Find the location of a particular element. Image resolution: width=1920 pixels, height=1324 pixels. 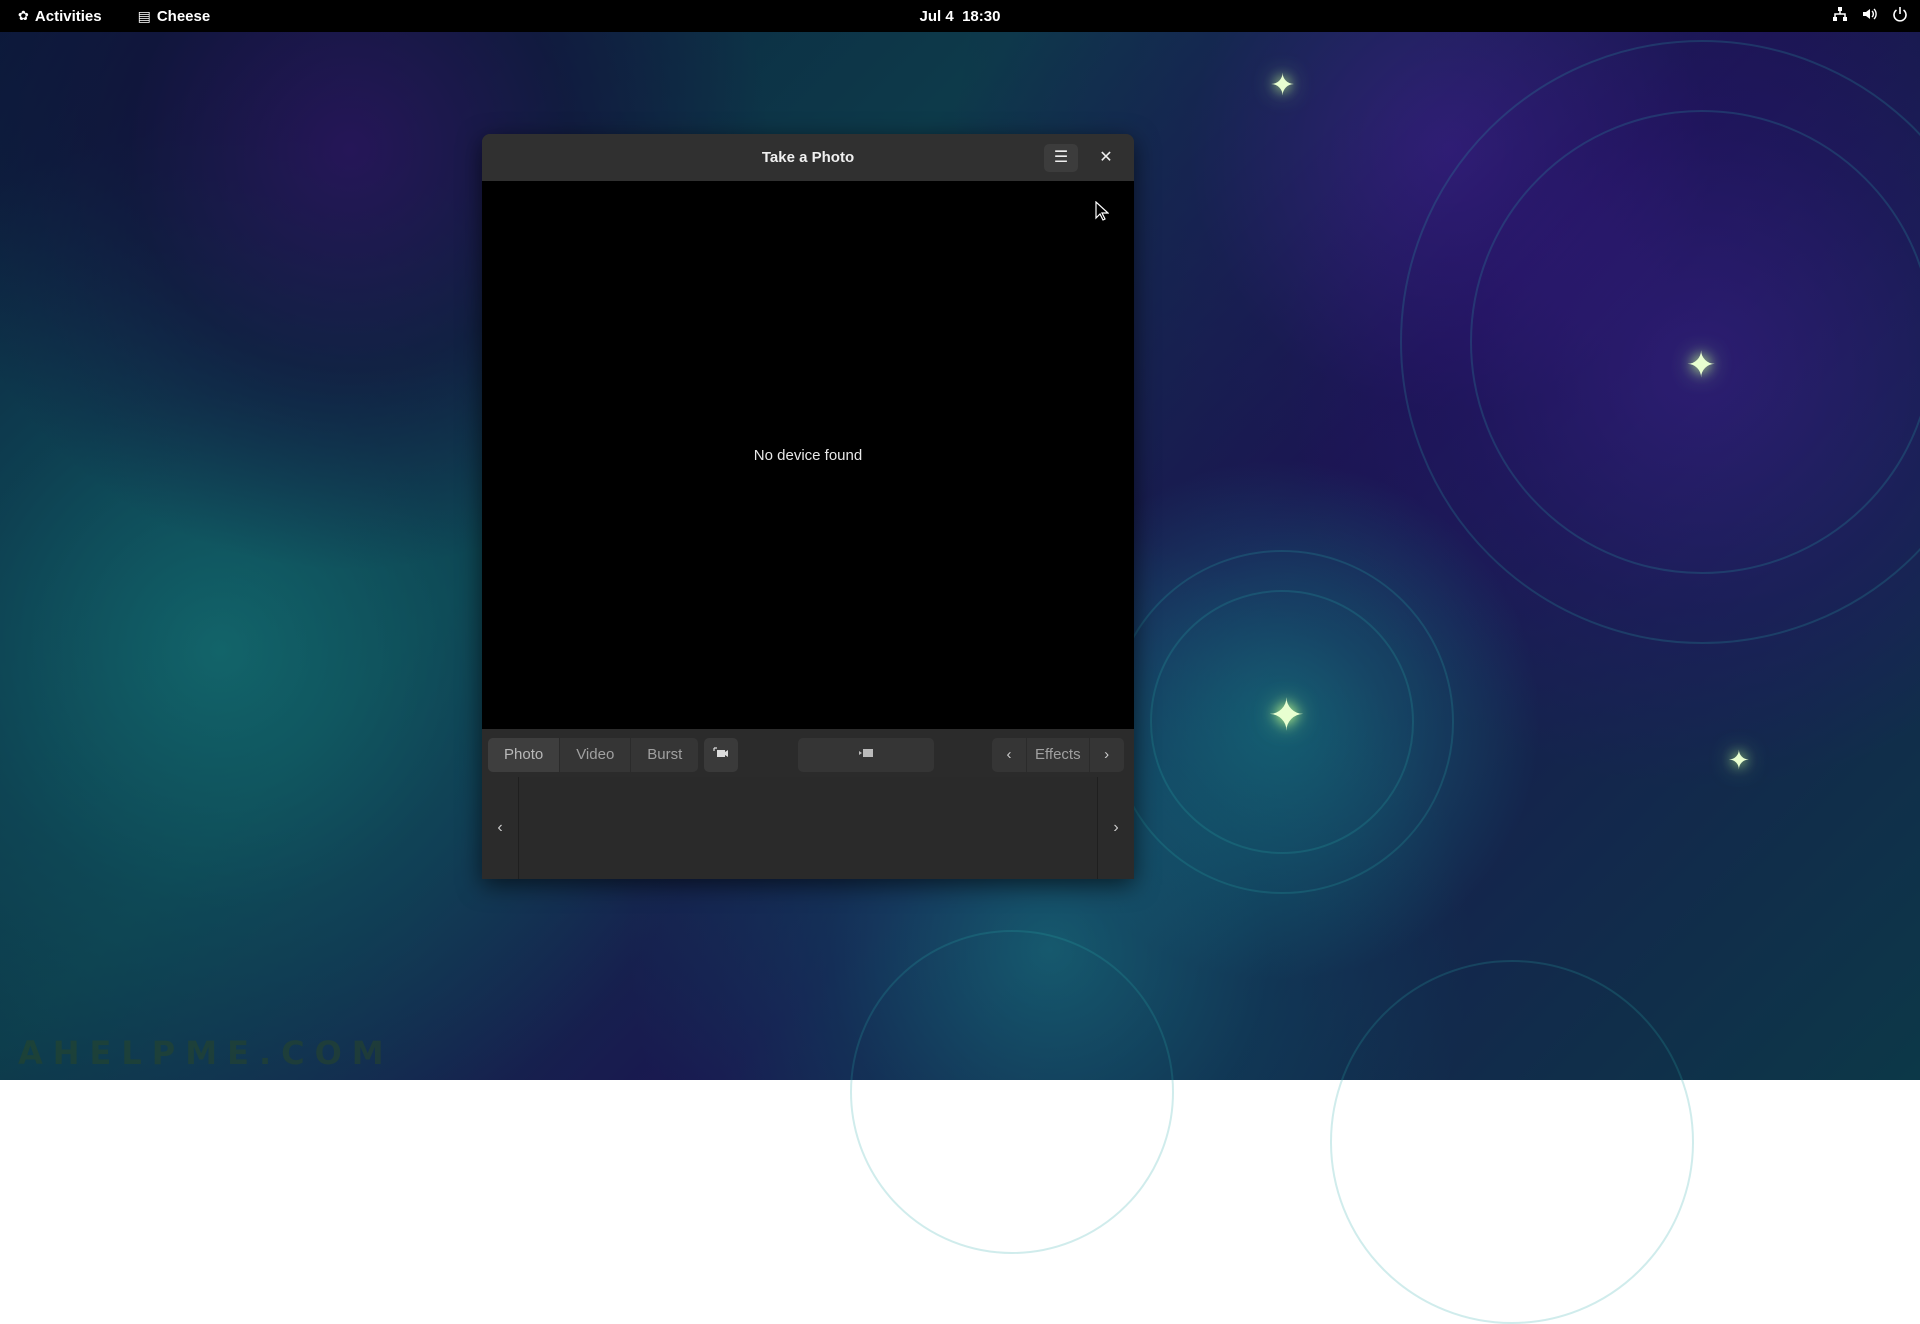

fullscreen-camera-icon is located at coordinates (721, 754).